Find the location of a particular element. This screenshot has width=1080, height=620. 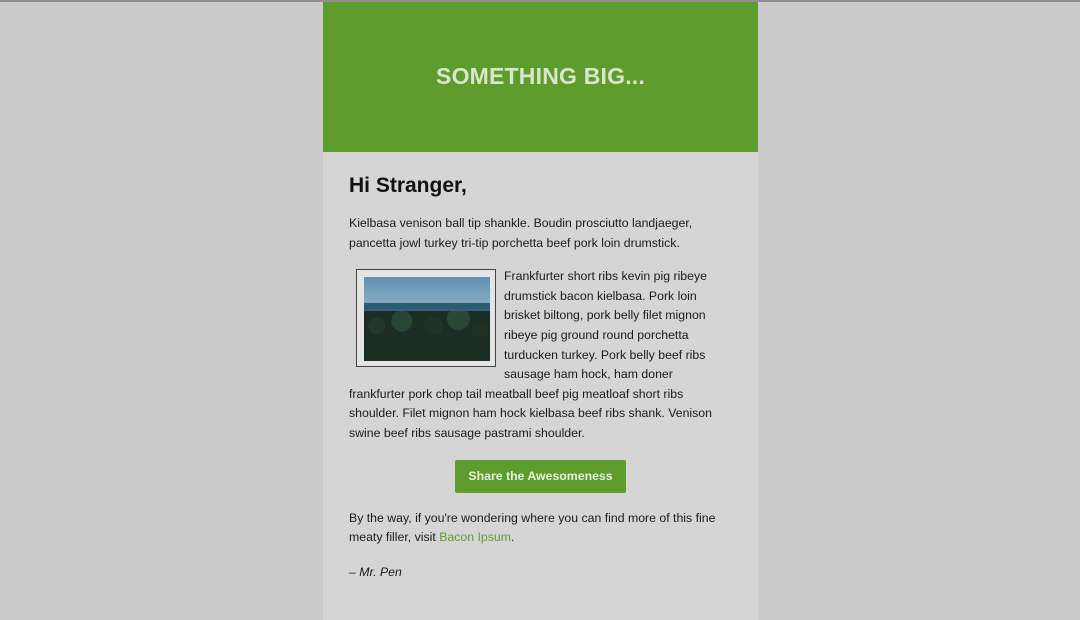

bacon-ipsum-link: Bacon Ipsum is located at coordinates (475, 537).